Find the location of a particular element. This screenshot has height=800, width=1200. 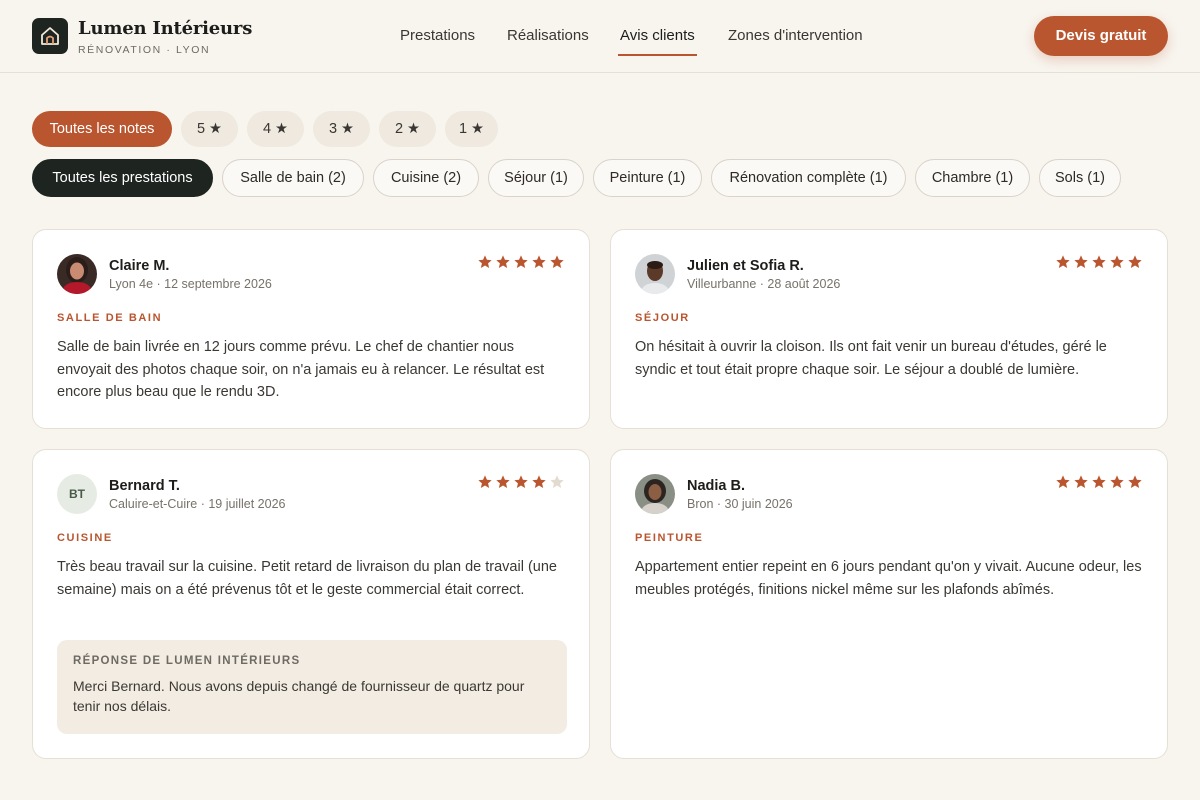

filter-all-services: Toutes les prestations is located at coordinates (122, 178).